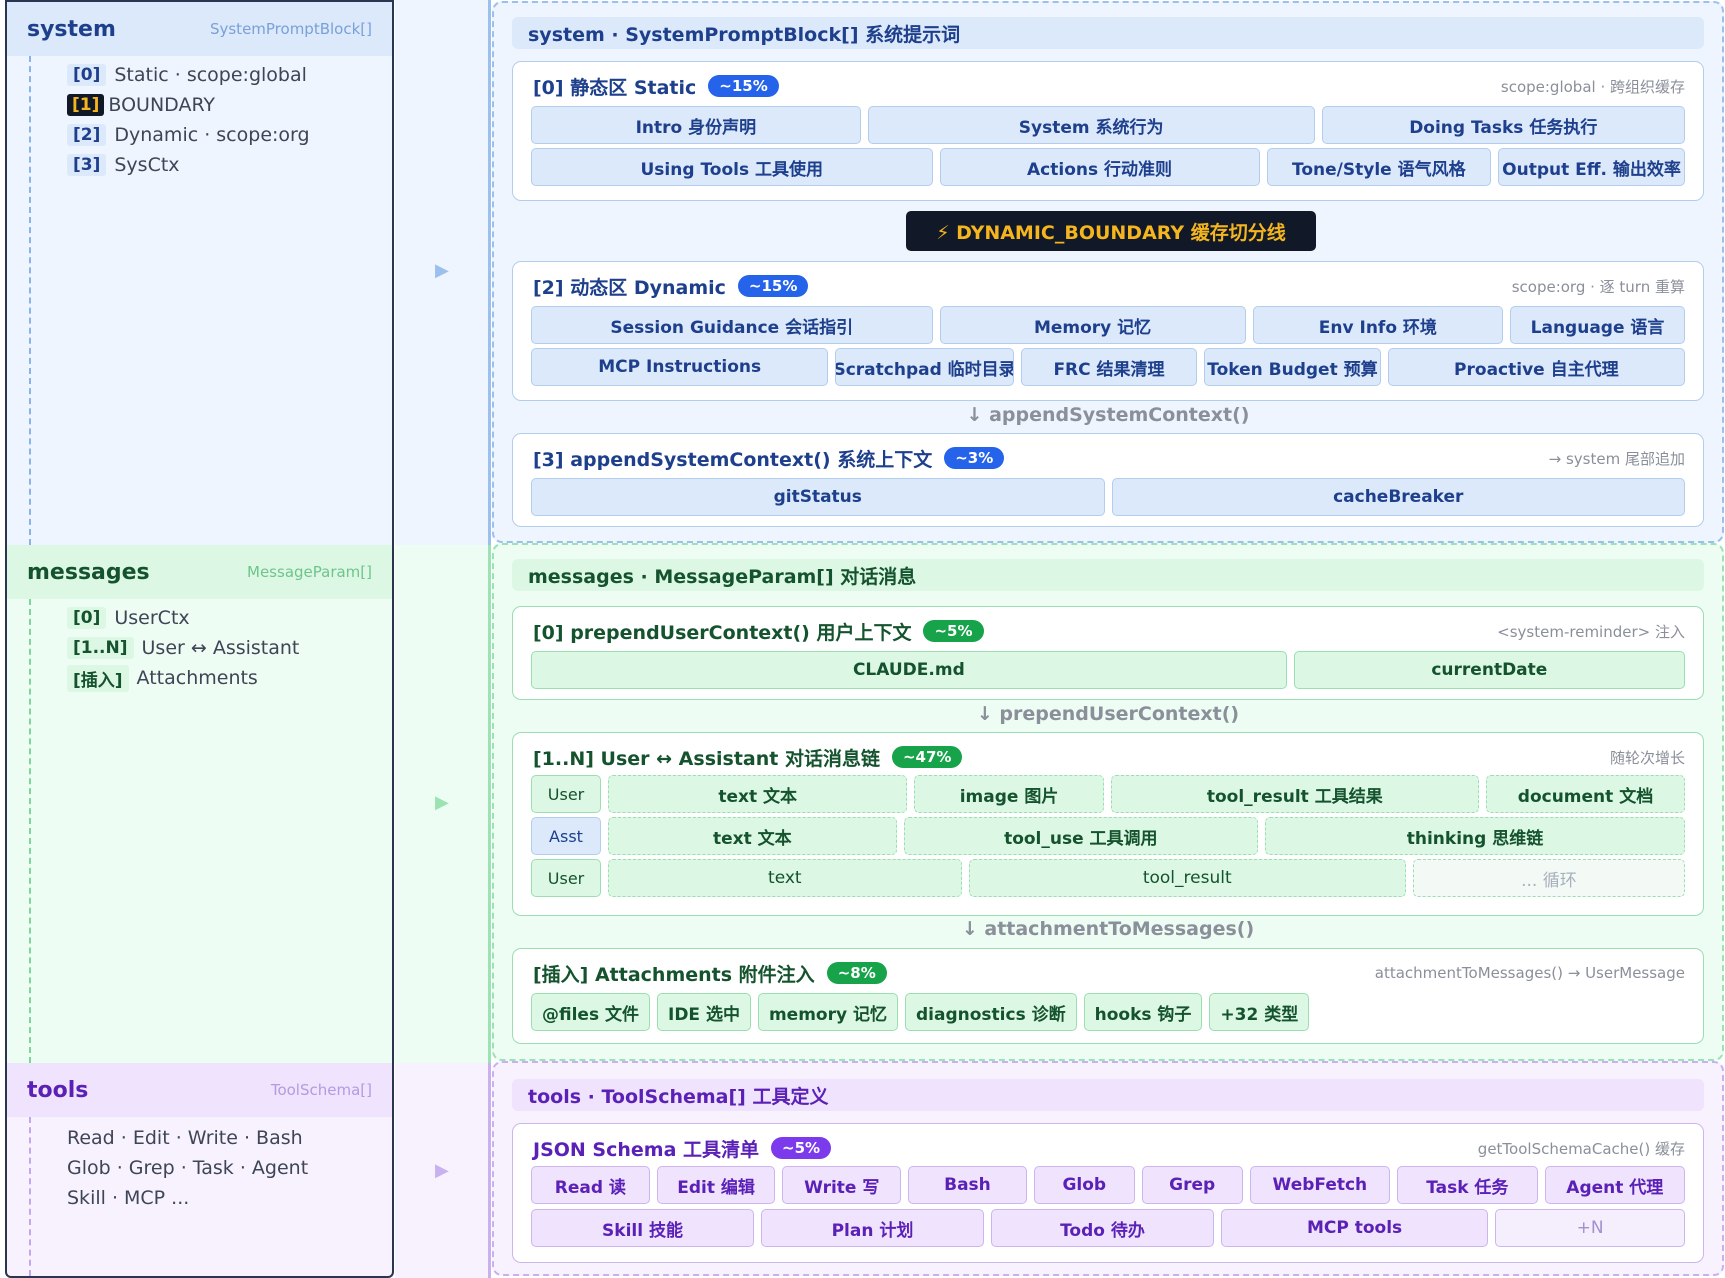 The image size is (1725, 1278). Describe the element at coordinates (1598, 286) in the screenshot. I see `dynamic-zone-note: scope:org · 逐 turn 重算` at that location.